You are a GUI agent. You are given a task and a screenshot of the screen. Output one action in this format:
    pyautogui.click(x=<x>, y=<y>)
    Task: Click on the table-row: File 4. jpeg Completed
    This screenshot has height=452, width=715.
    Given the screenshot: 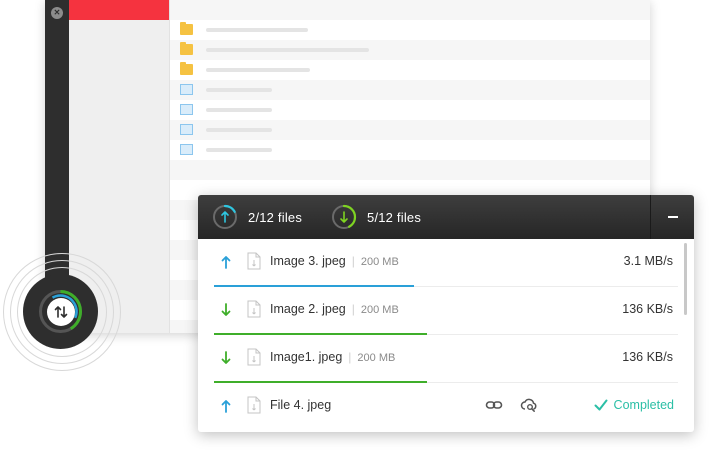 What is the action you would take?
    pyautogui.click(x=446, y=407)
    